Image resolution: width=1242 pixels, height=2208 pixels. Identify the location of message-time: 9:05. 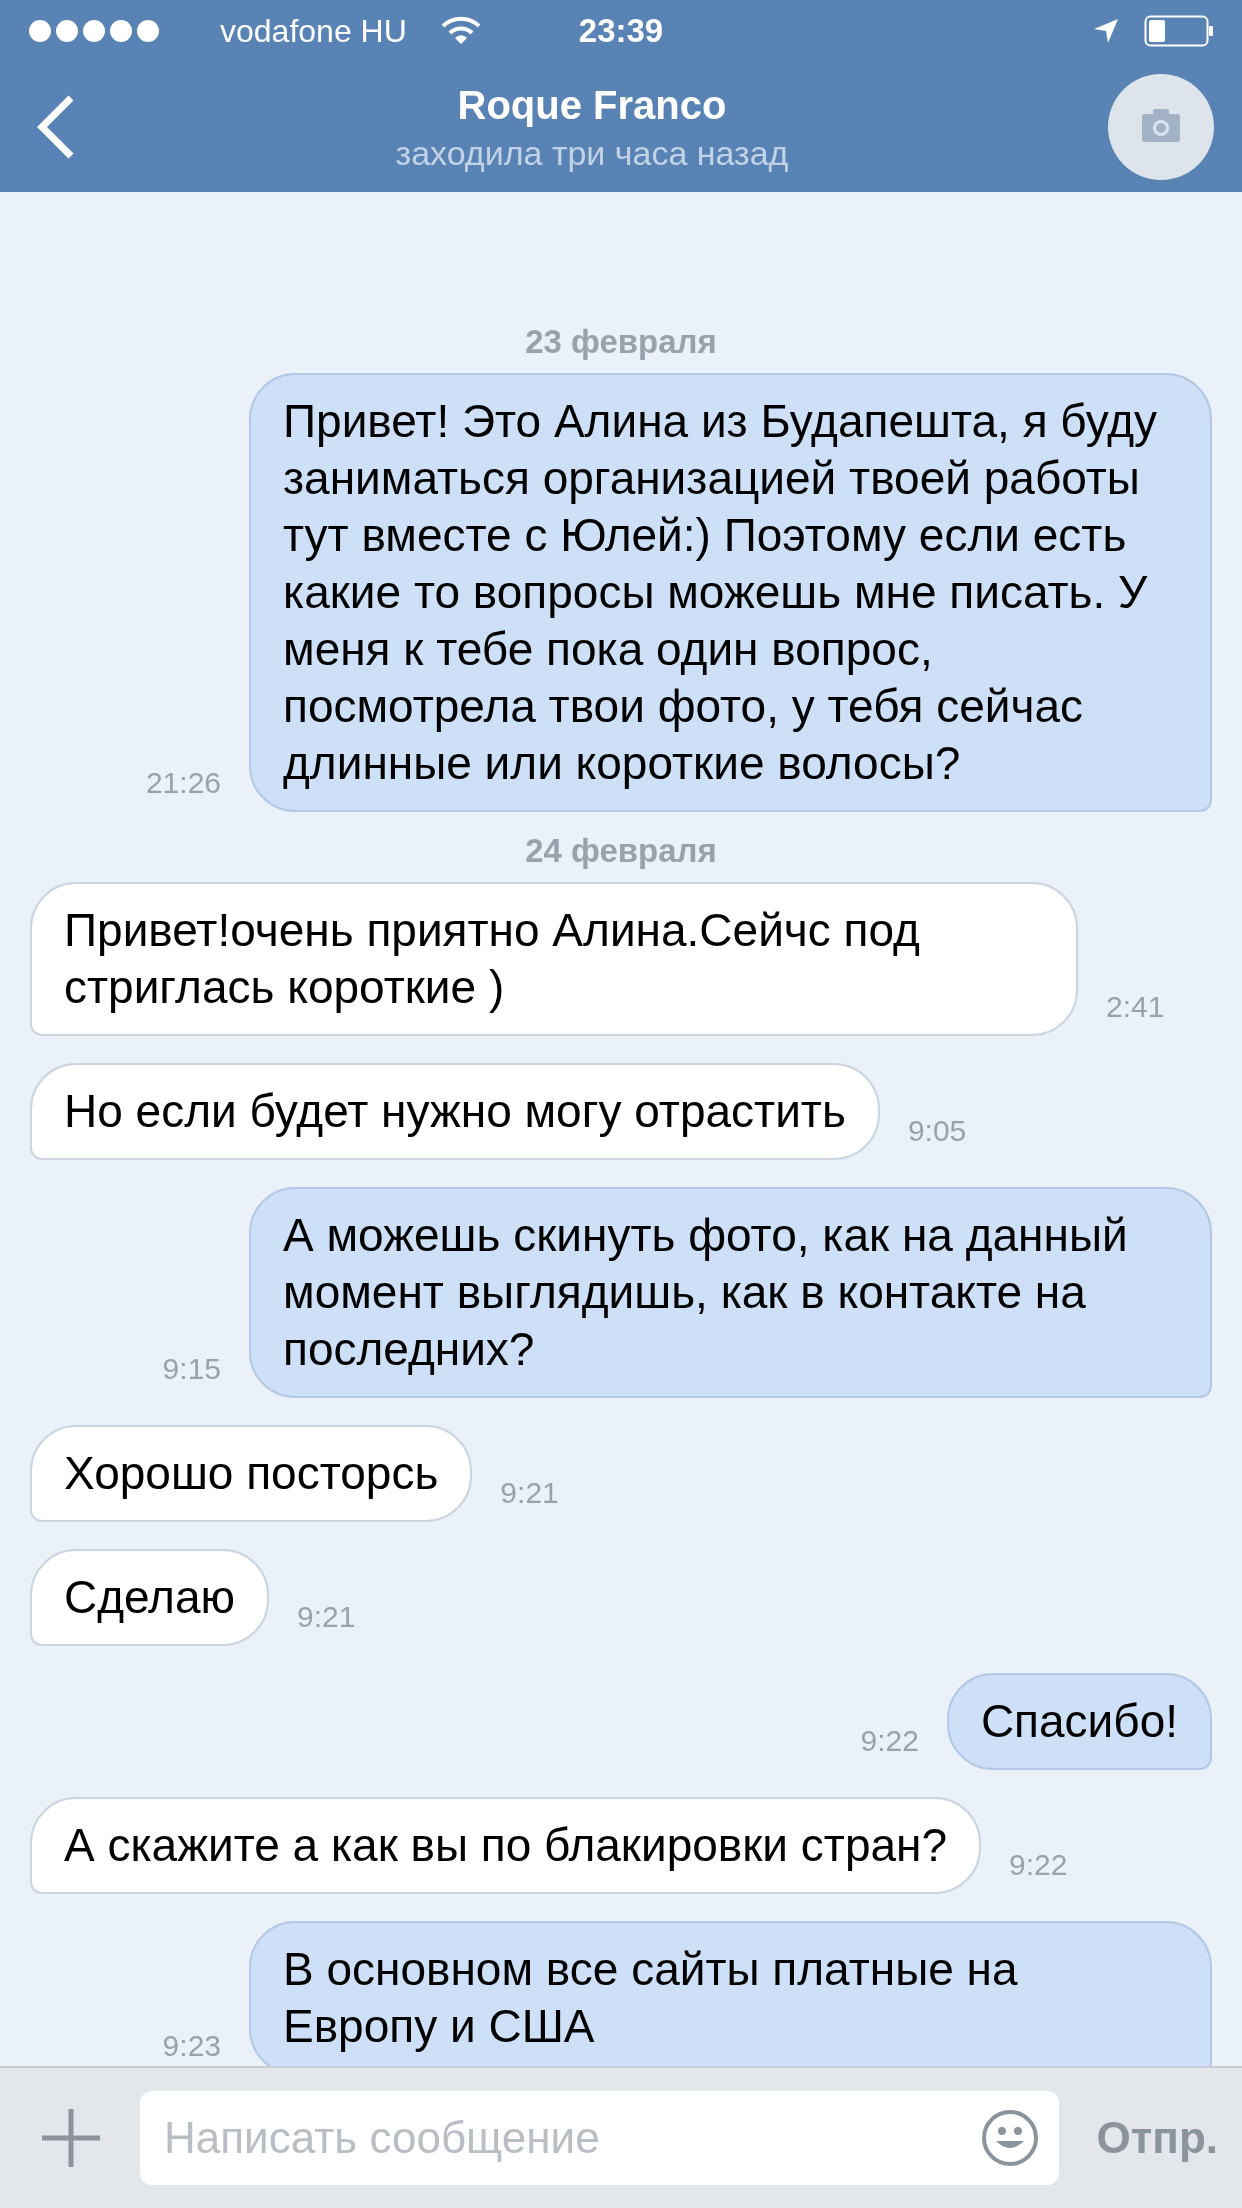
(937, 1131).